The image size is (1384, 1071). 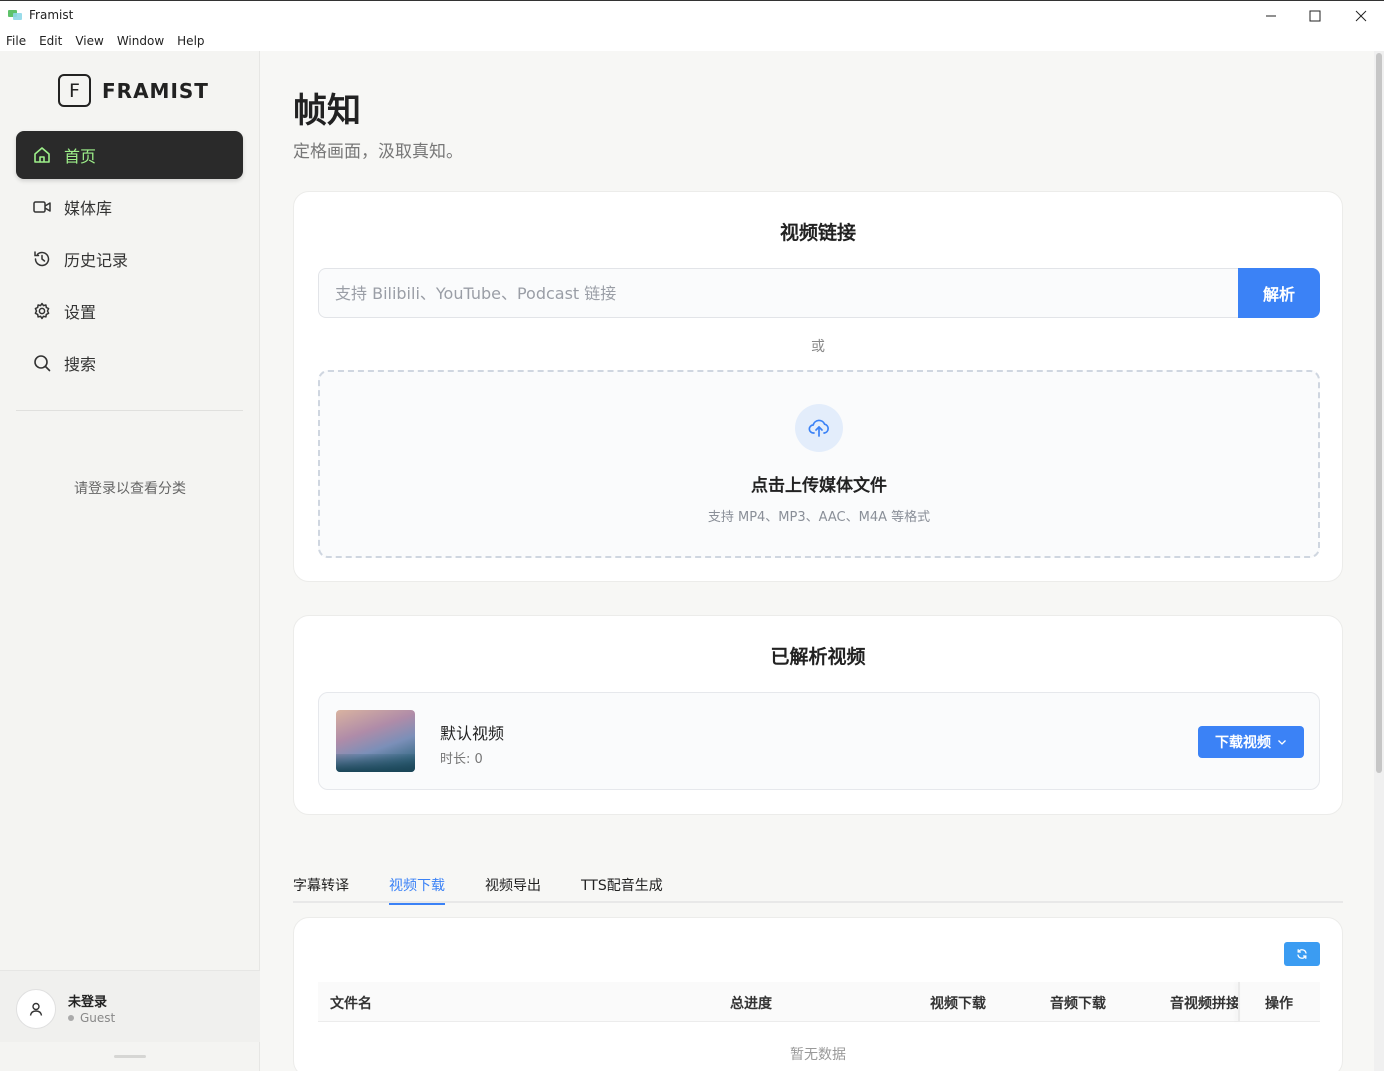 I want to click on menu-help: Help, so click(x=190, y=41).